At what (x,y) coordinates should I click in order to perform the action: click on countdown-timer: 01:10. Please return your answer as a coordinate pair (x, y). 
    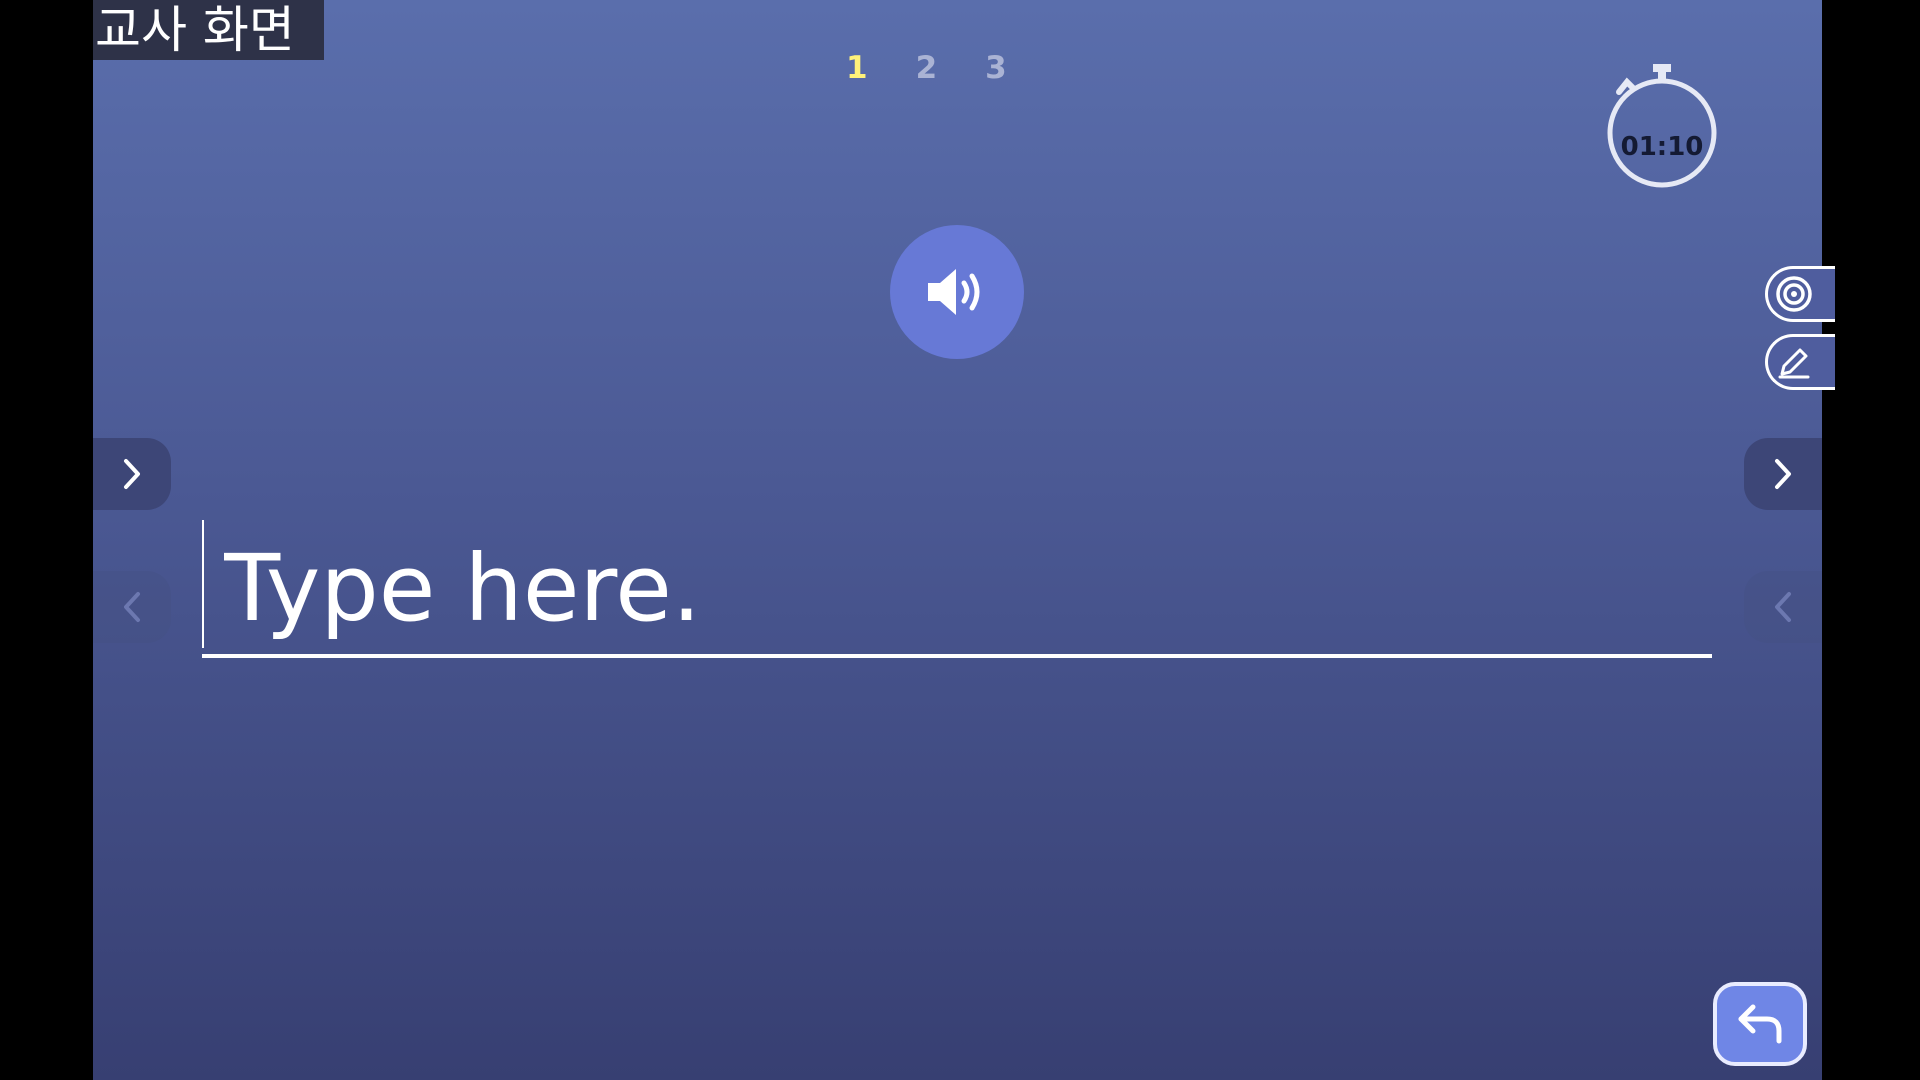
    Looking at the image, I should click on (1662, 124).